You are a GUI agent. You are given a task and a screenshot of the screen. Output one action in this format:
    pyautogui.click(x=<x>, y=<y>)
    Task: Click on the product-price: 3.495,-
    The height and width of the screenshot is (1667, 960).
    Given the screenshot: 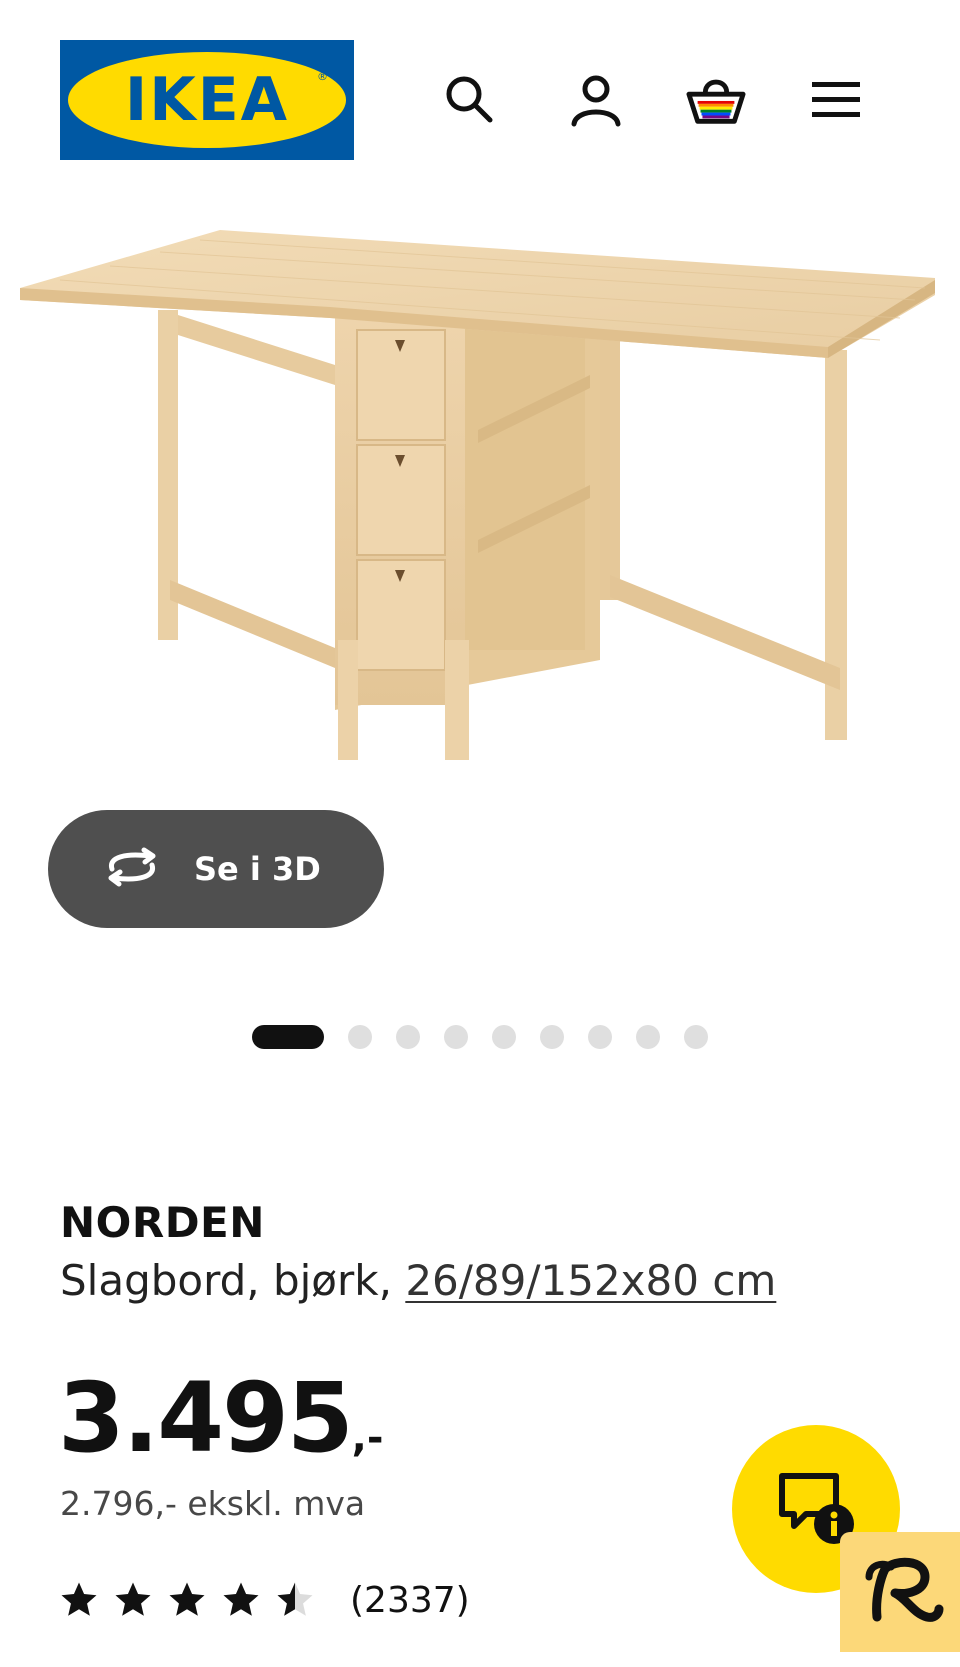 What is the action you would take?
    pyautogui.click(x=220, y=1418)
    